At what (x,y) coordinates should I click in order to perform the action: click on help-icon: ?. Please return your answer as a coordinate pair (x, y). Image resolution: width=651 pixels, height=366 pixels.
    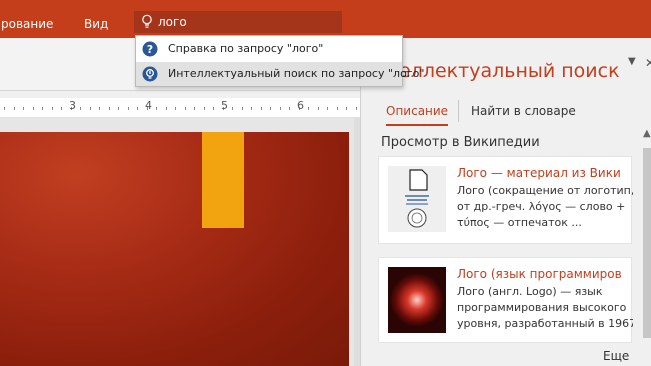
    Looking at the image, I should click on (150, 49).